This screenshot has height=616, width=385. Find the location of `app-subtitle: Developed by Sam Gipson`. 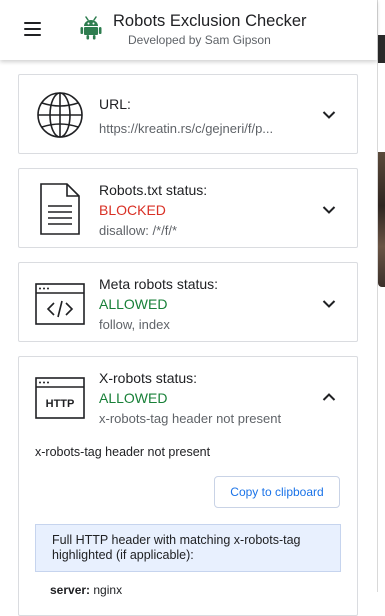

app-subtitle: Developed by Sam Gipson is located at coordinates (199, 40).